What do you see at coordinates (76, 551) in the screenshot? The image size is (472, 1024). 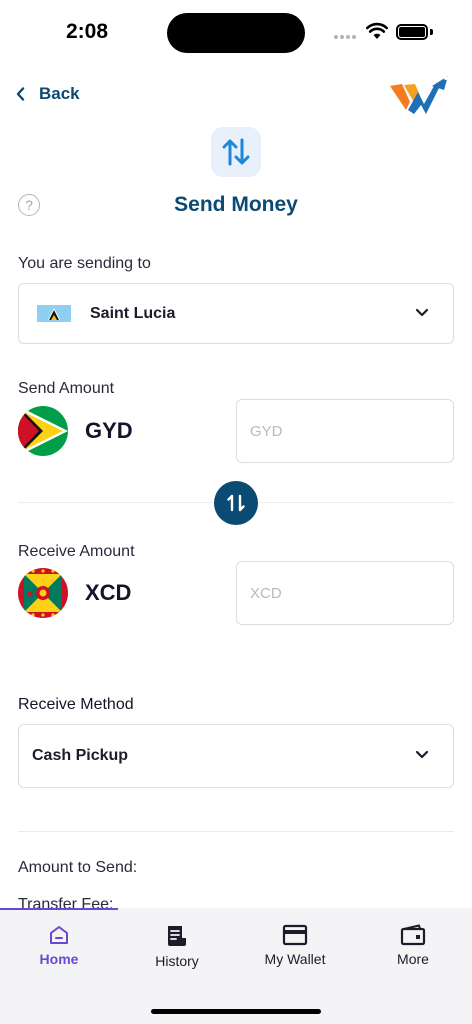 I see `receive-amount-label: Receive Amount` at bounding box center [76, 551].